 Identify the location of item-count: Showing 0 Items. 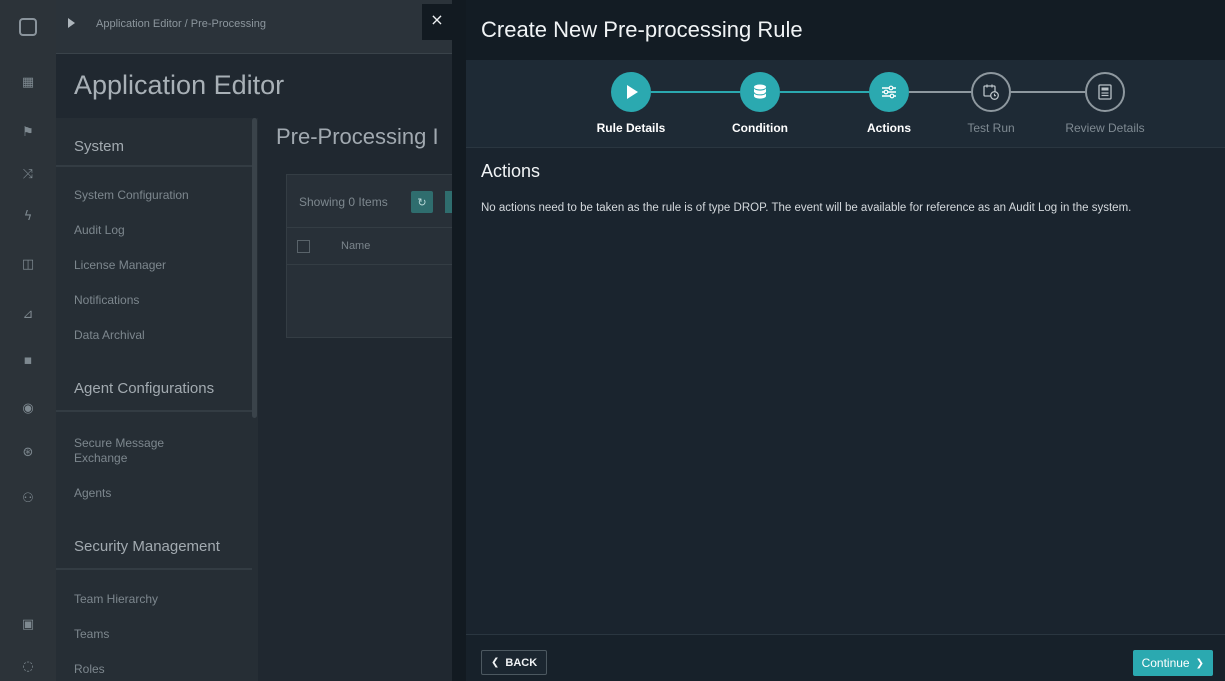
(343, 202).